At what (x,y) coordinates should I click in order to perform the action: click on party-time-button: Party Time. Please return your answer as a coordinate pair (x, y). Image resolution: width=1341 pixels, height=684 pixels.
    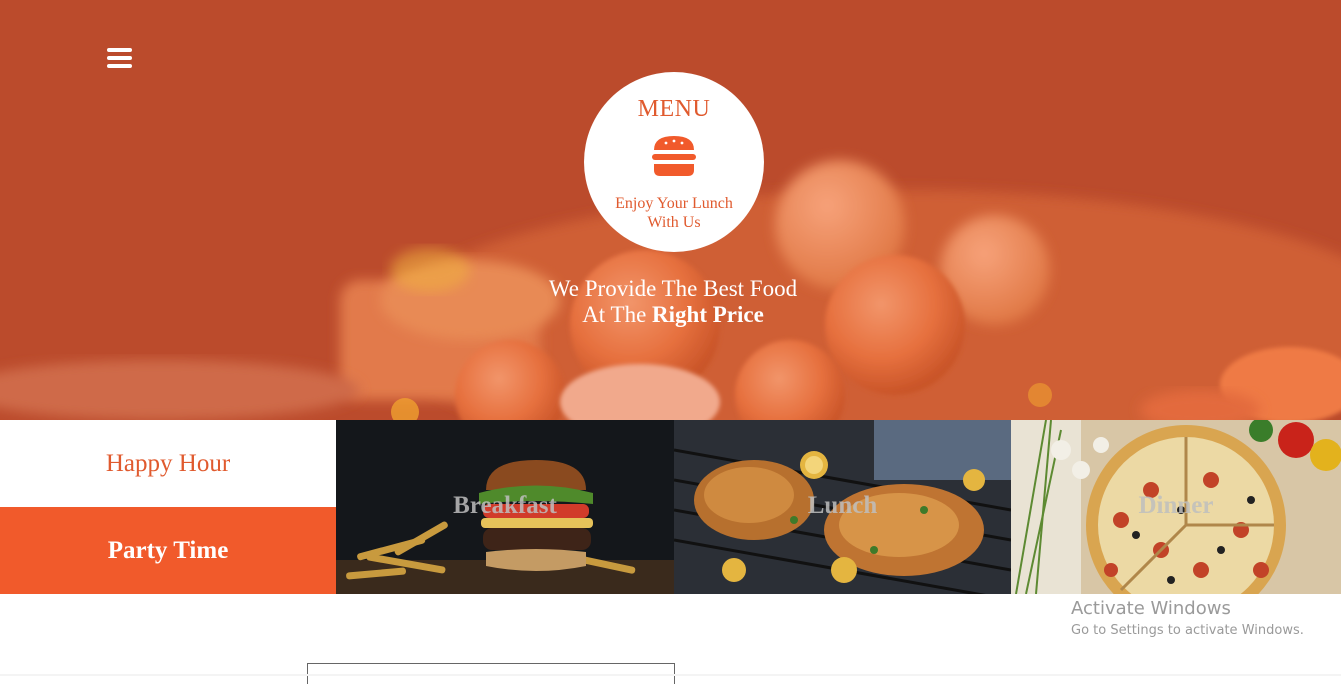
    Looking at the image, I should click on (168, 550).